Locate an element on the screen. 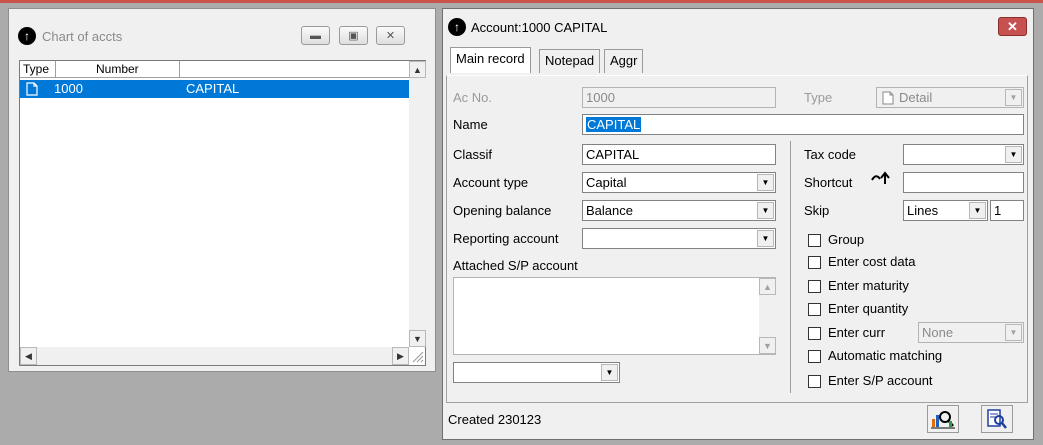  shortcut-arrow-icon is located at coordinates (880, 177).